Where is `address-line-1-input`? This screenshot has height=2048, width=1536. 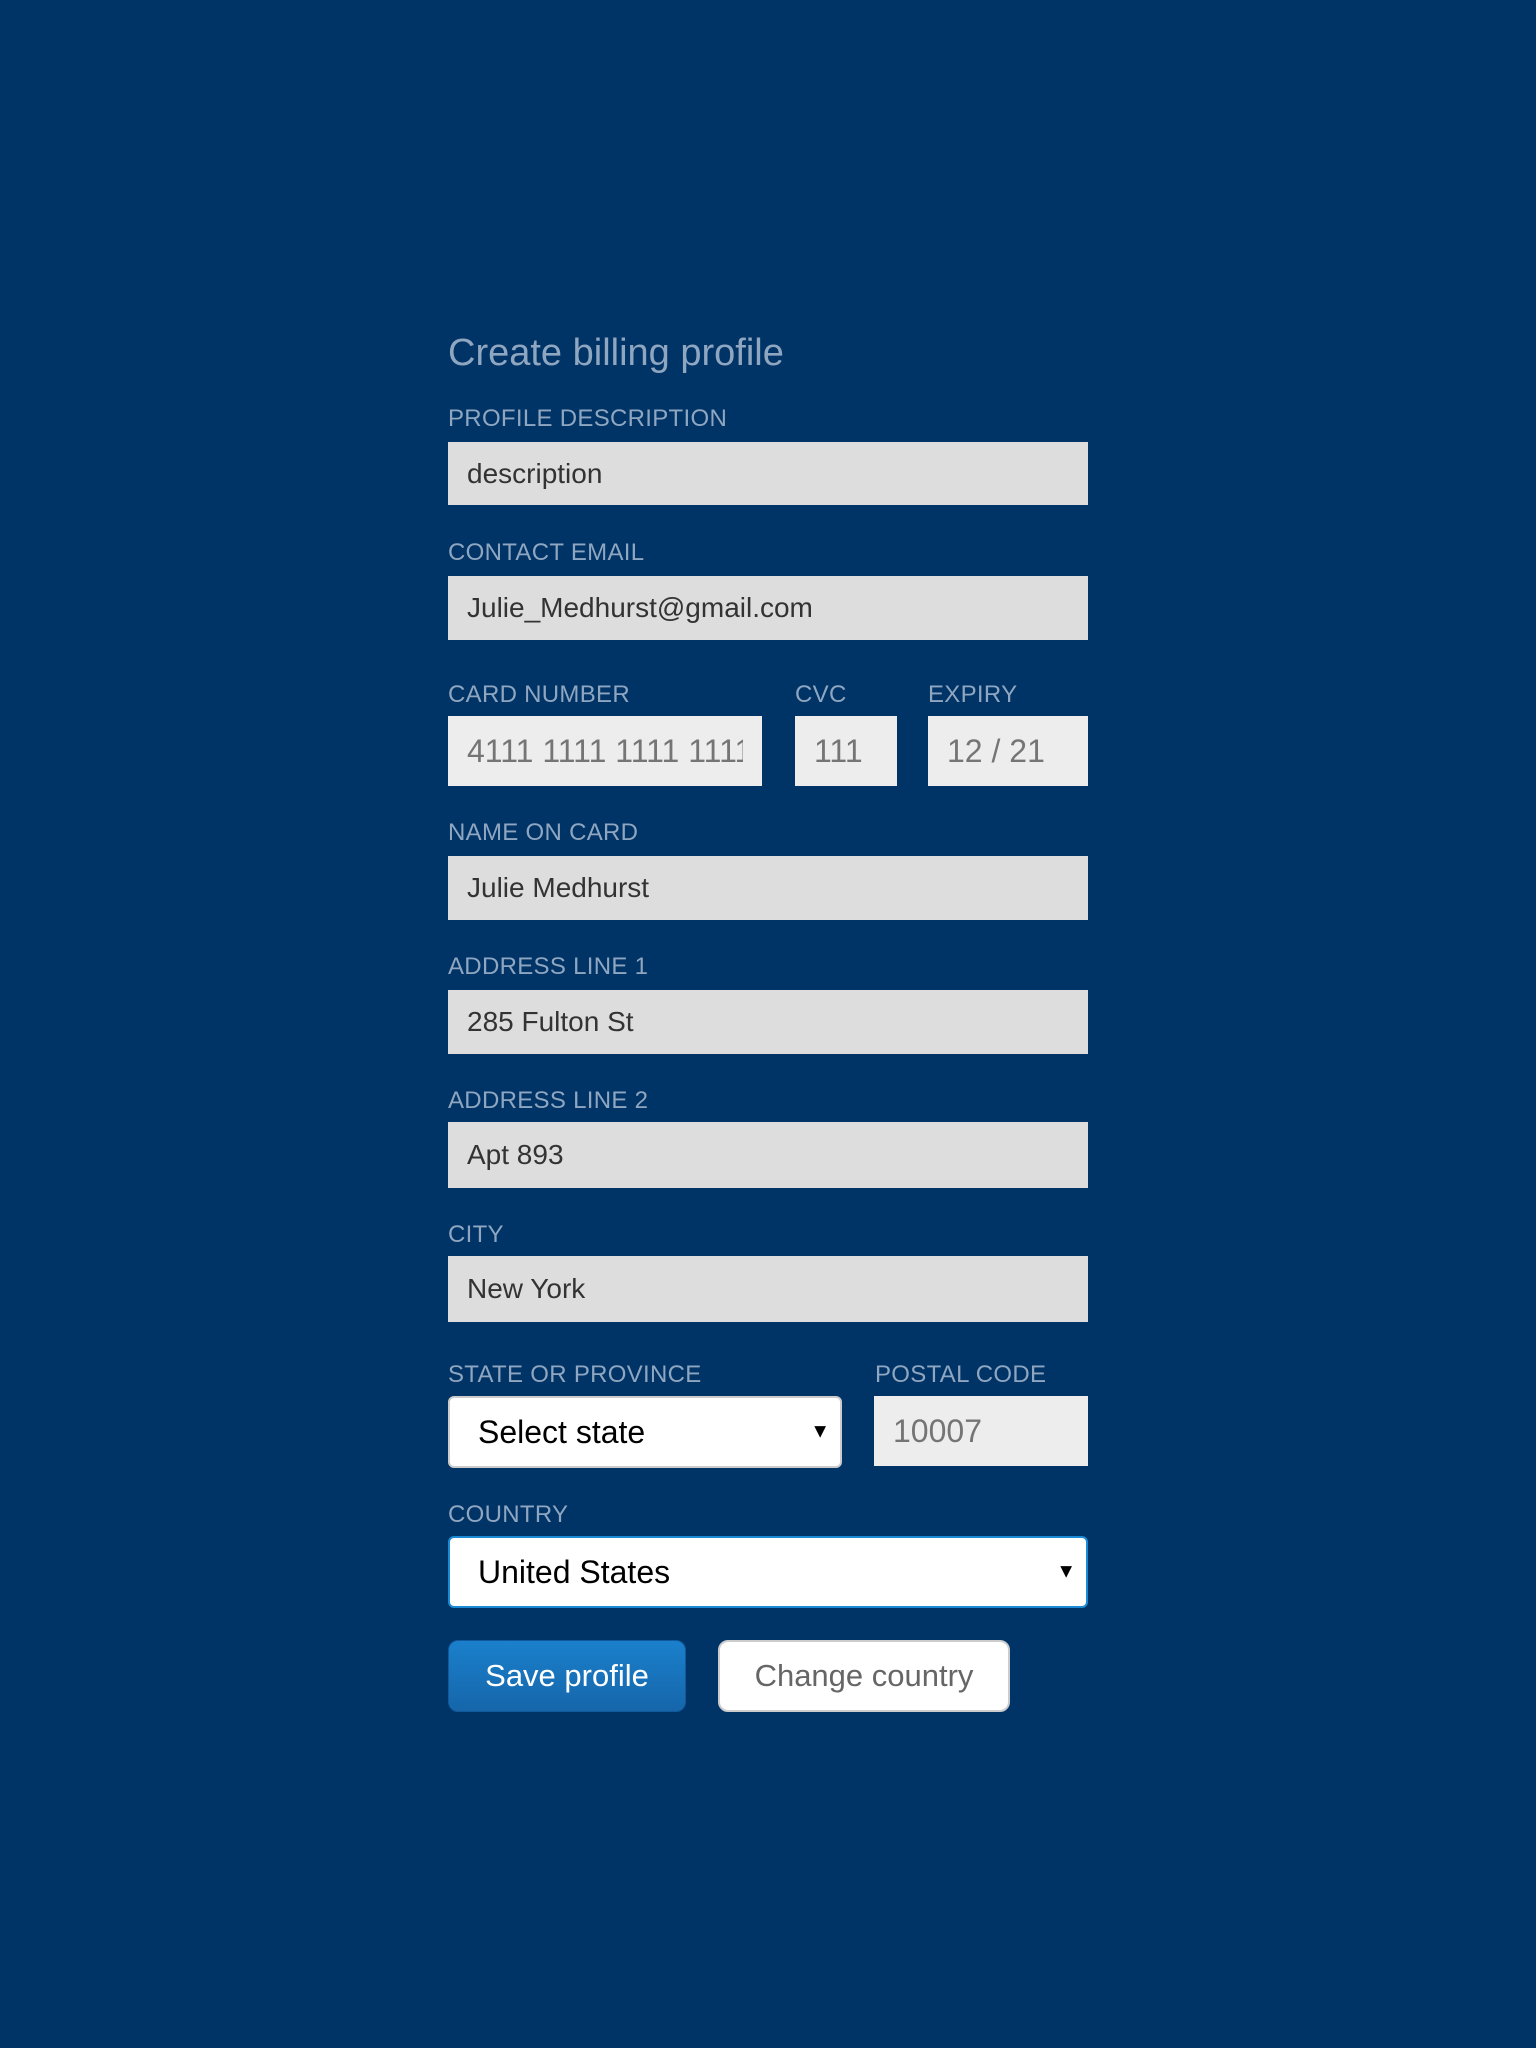 address-line-1-input is located at coordinates (768, 1022).